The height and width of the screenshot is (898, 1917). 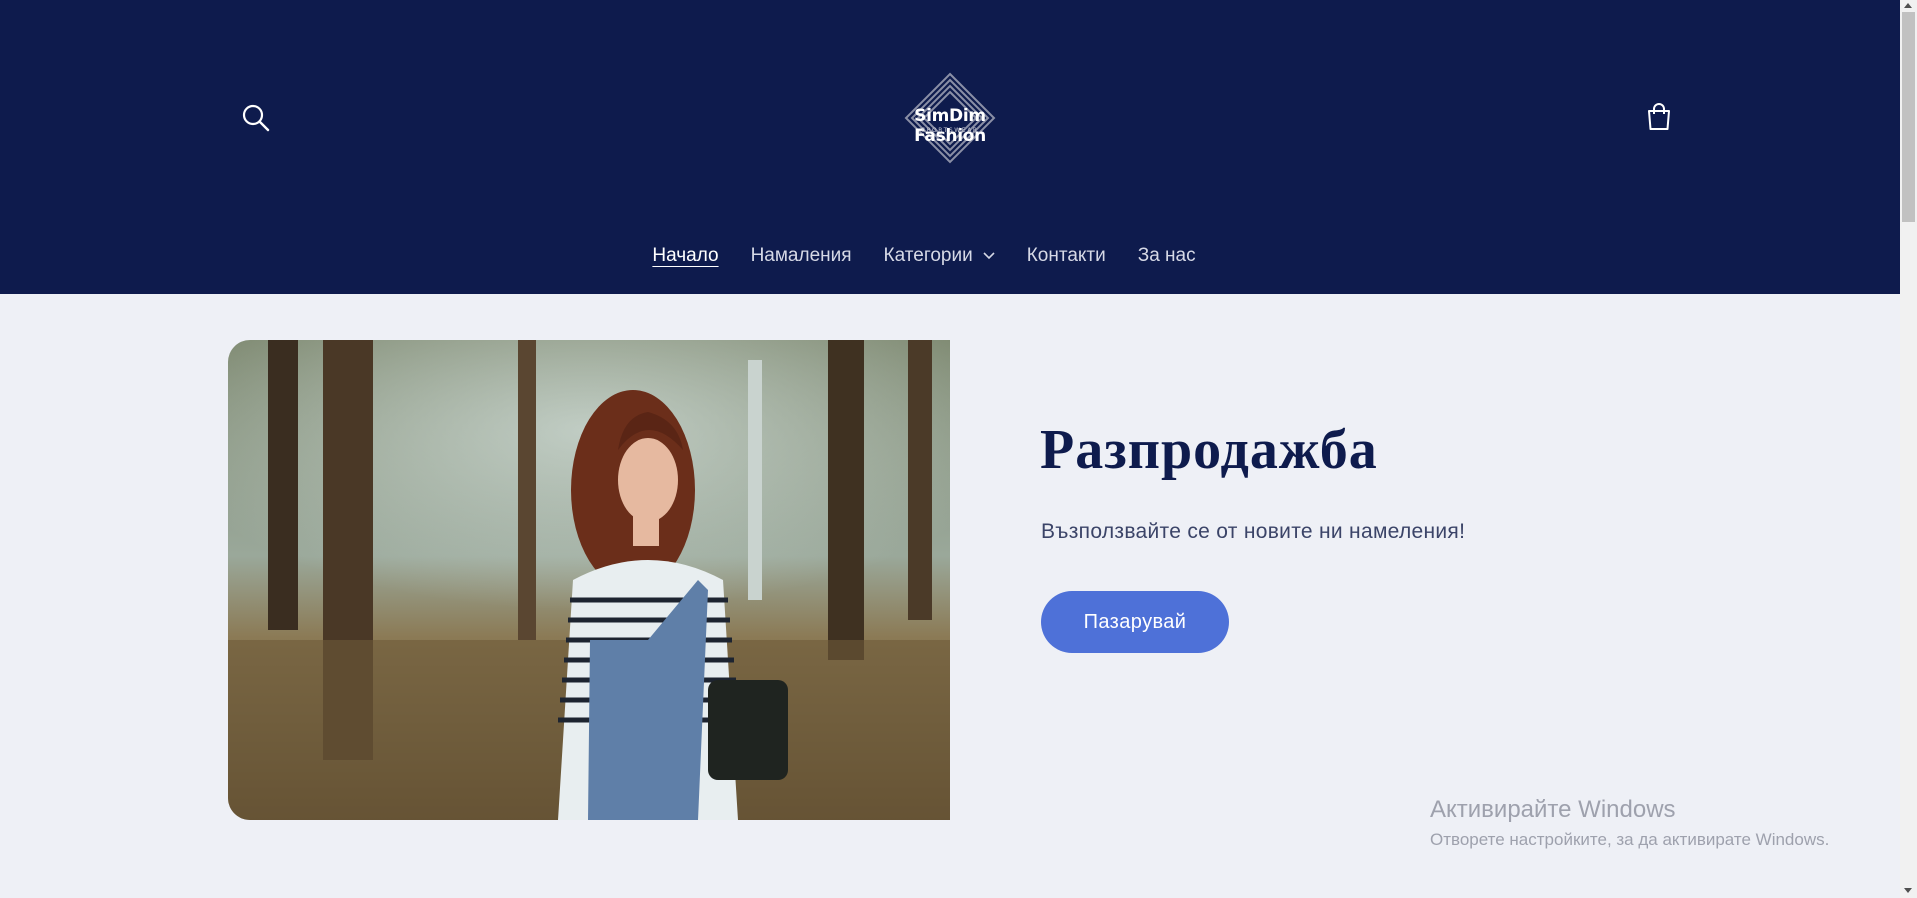 I want to click on scroll-down-icon, so click(x=1908, y=890).